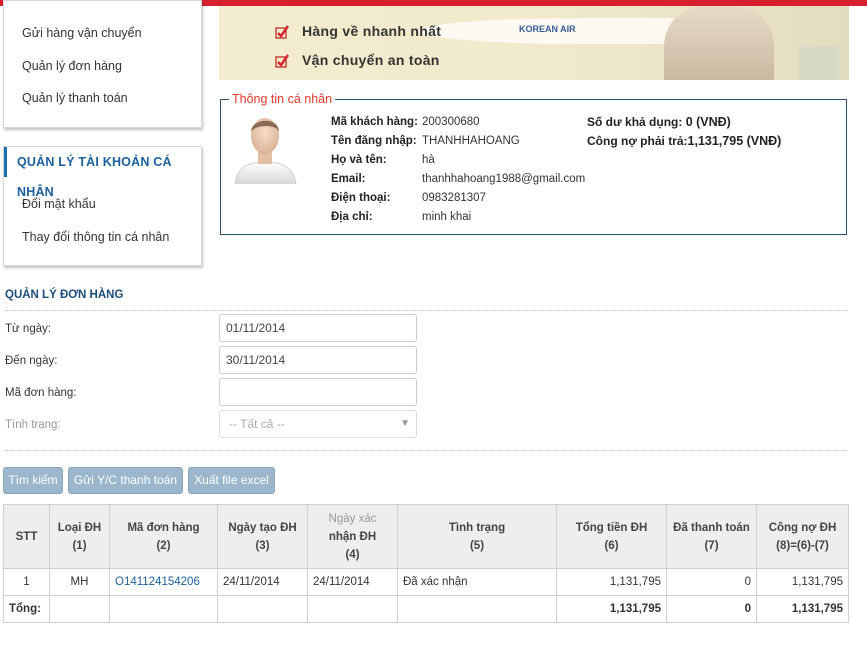  I want to click on fullname-label: Họ và tên:, so click(359, 160).